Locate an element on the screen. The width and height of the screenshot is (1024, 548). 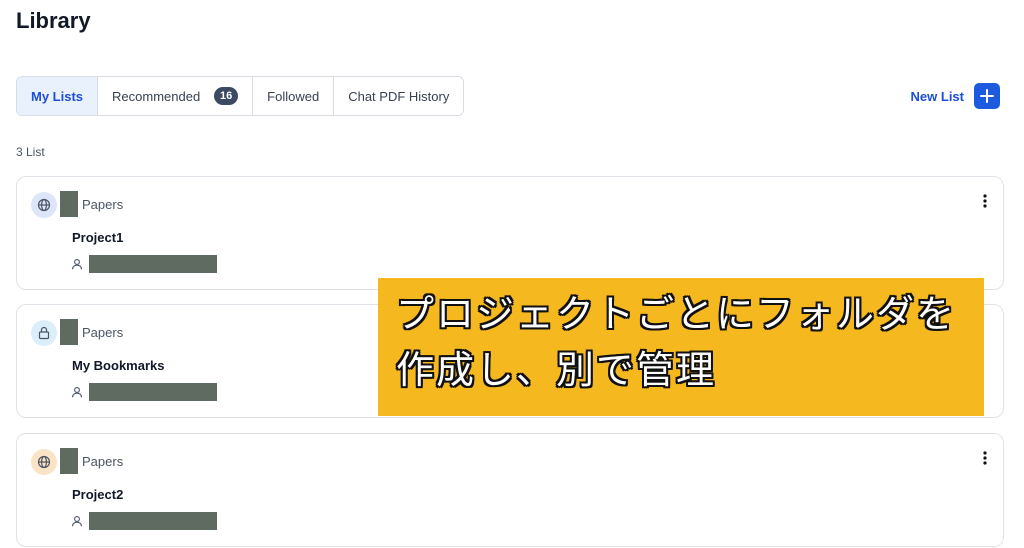
annotation-line-2: 作成し、別で管理 is located at coordinates (556, 370).